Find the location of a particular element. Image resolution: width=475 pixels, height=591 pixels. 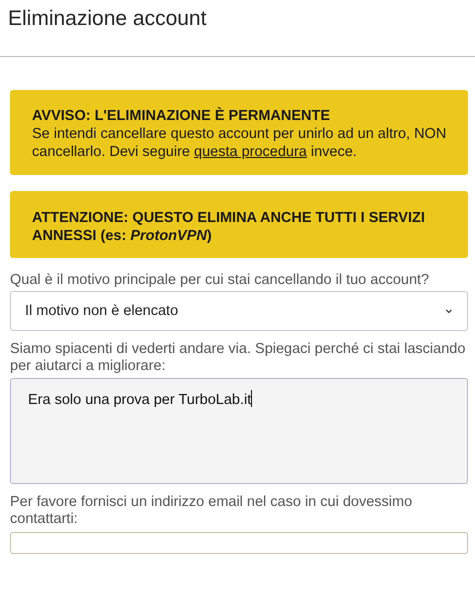

warning-heading: AVVISO: L'ELIMINAZIONE È PERMANENTE is located at coordinates (182, 116).